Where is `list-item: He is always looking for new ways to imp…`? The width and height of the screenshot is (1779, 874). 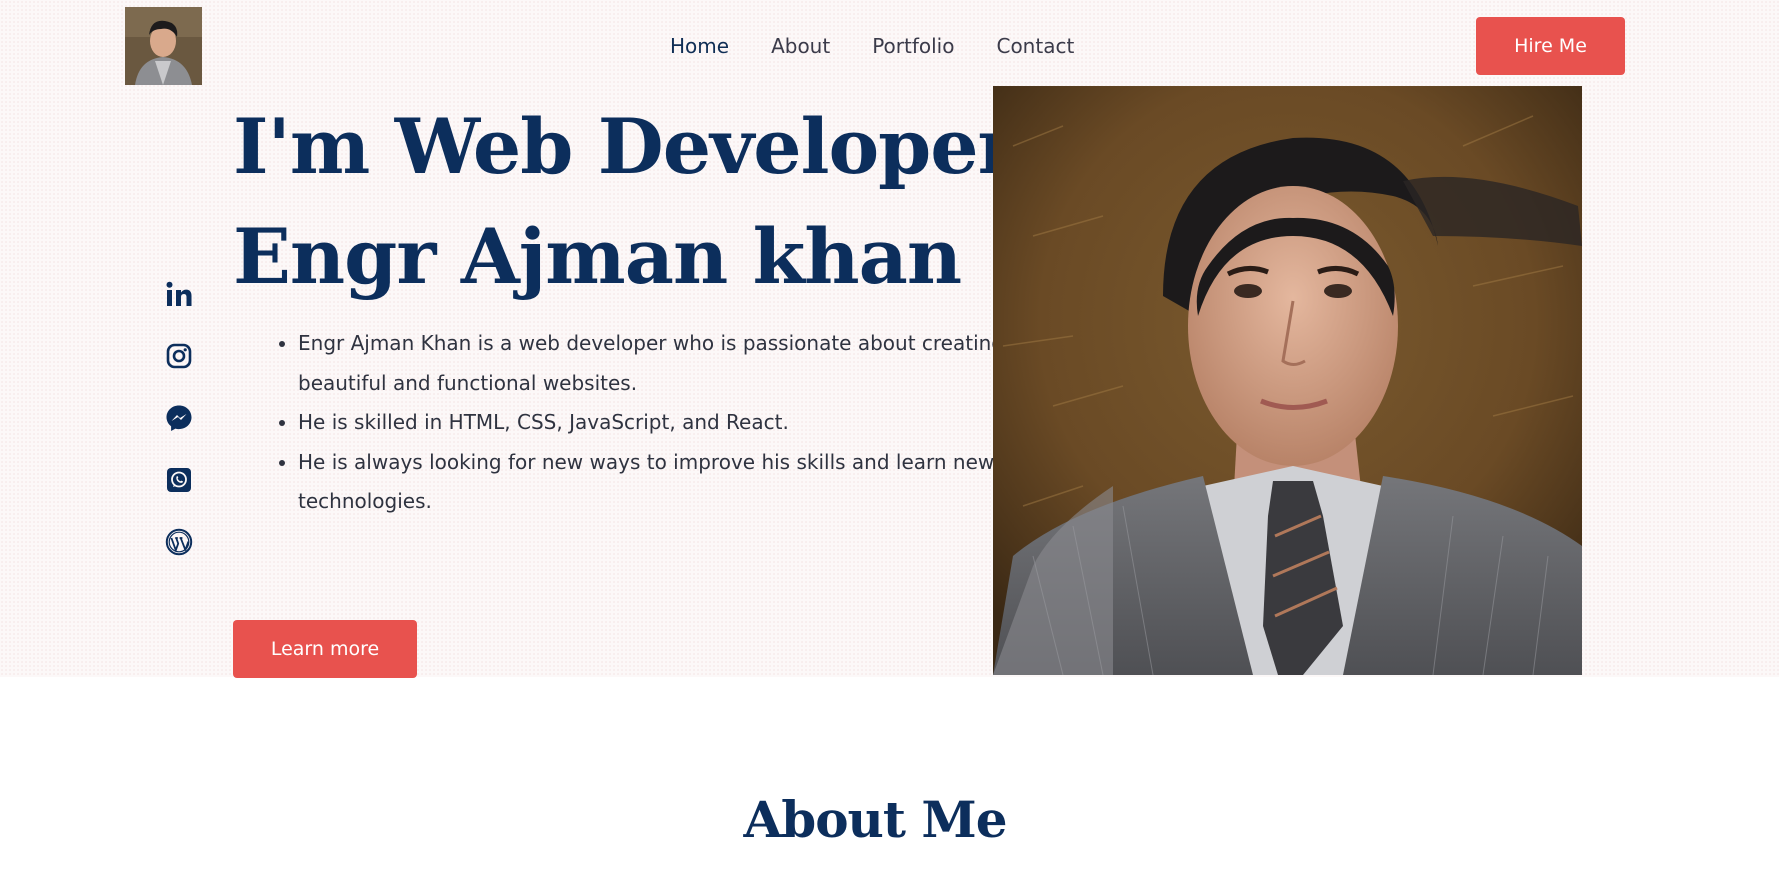 list-item: He is always looking for new ways to imp… is located at coordinates (668, 482).